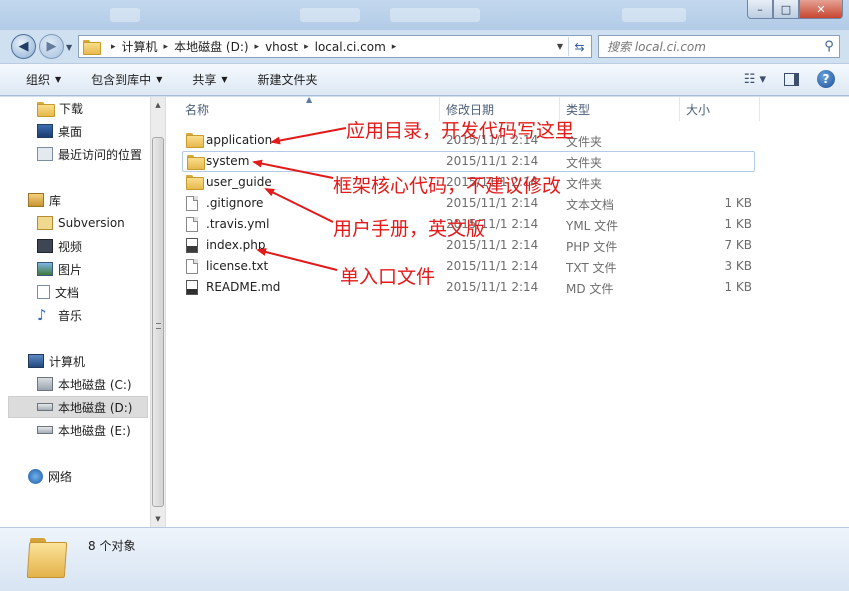 Image resolution: width=849 pixels, height=591 pixels. What do you see at coordinates (100, 154) in the screenshot?
I see `sidebar-item-label: 最近访问的位置` at bounding box center [100, 154].